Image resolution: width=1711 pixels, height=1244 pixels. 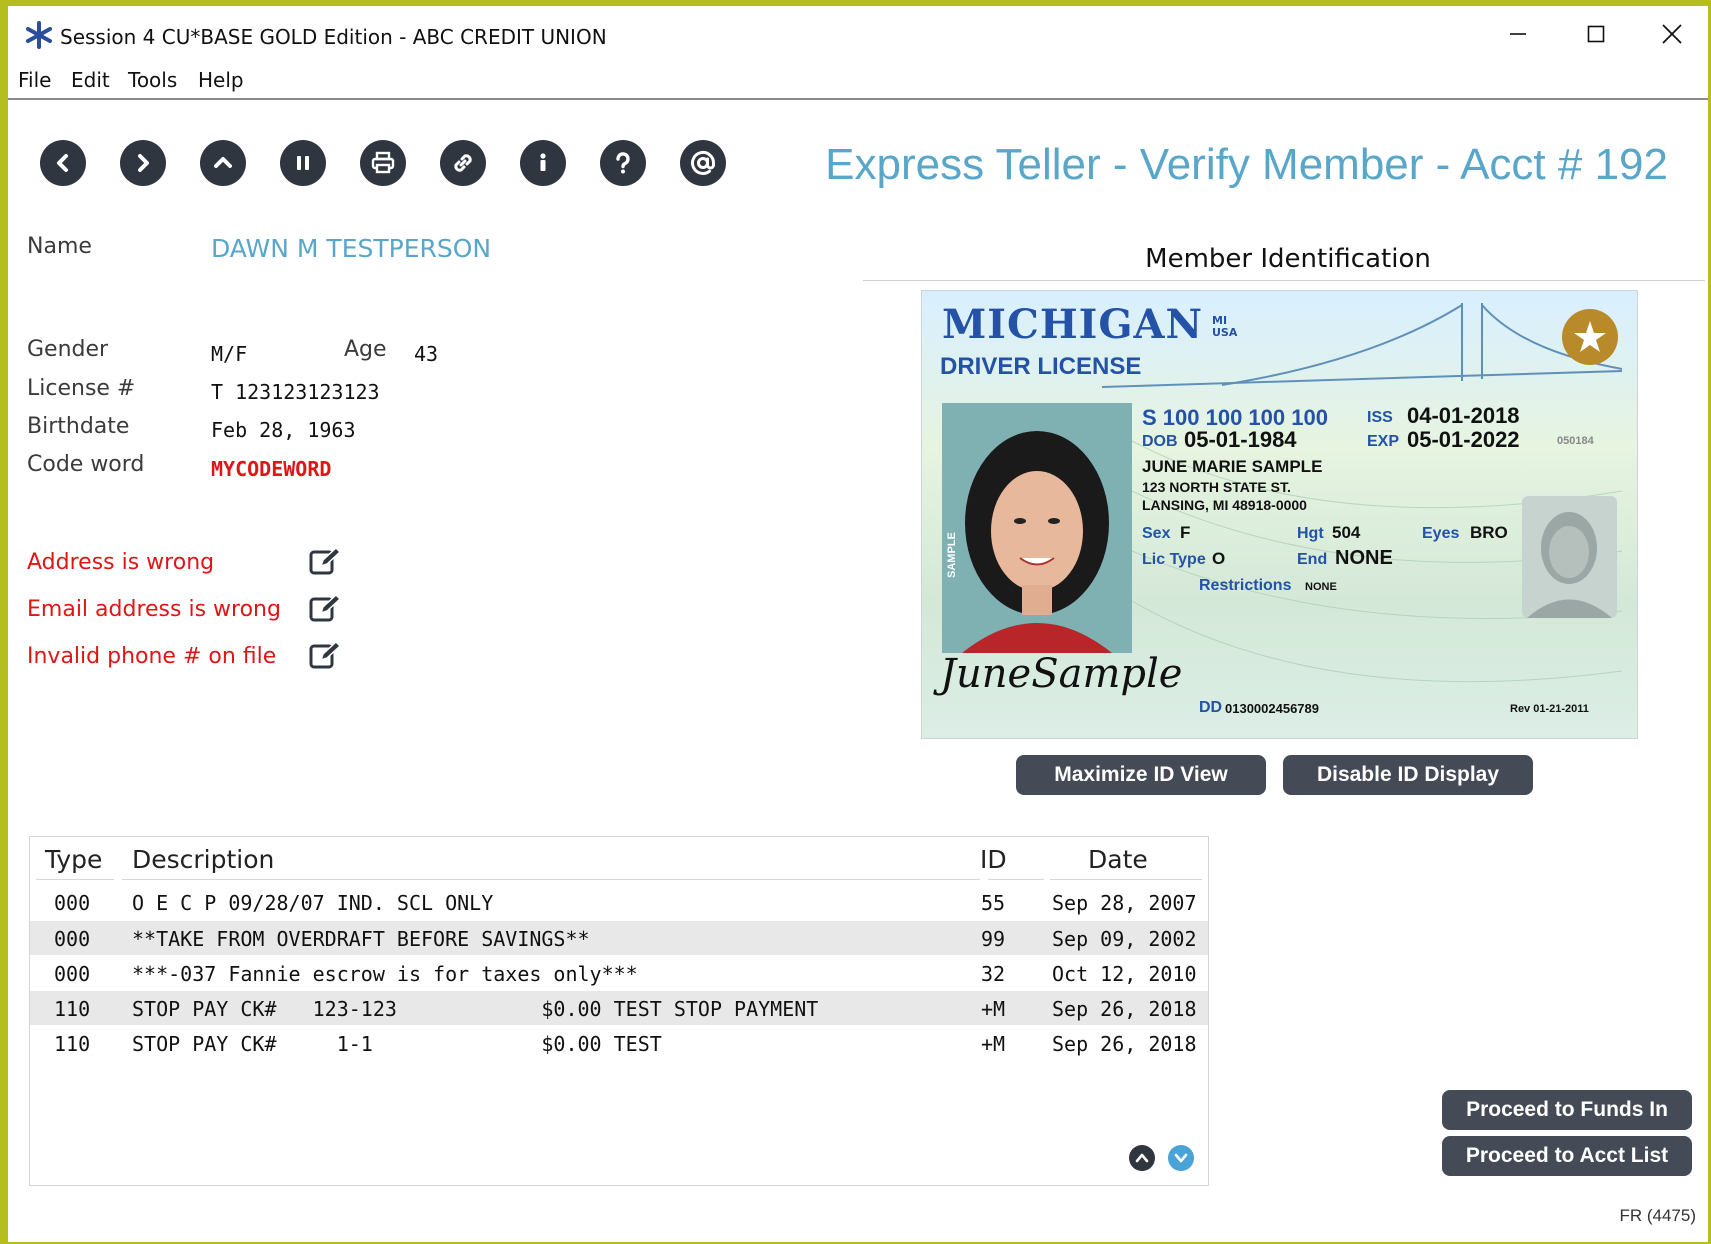 I want to click on print-icon, so click(x=383, y=162).